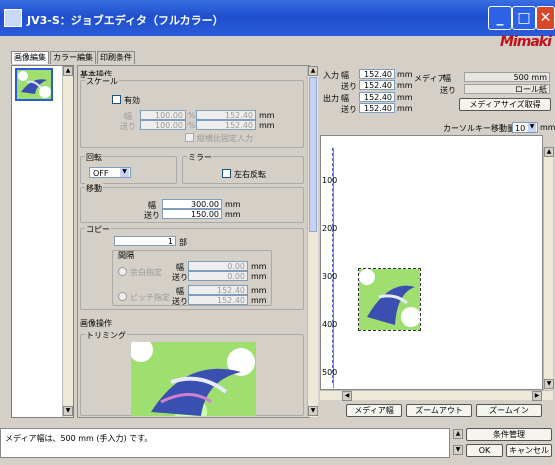 Image resolution: width=555 pixels, height=465 pixels. Describe the element at coordinates (163, 115) in the screenshot. I see `scale-width-pct-input: 100.00` at that location.